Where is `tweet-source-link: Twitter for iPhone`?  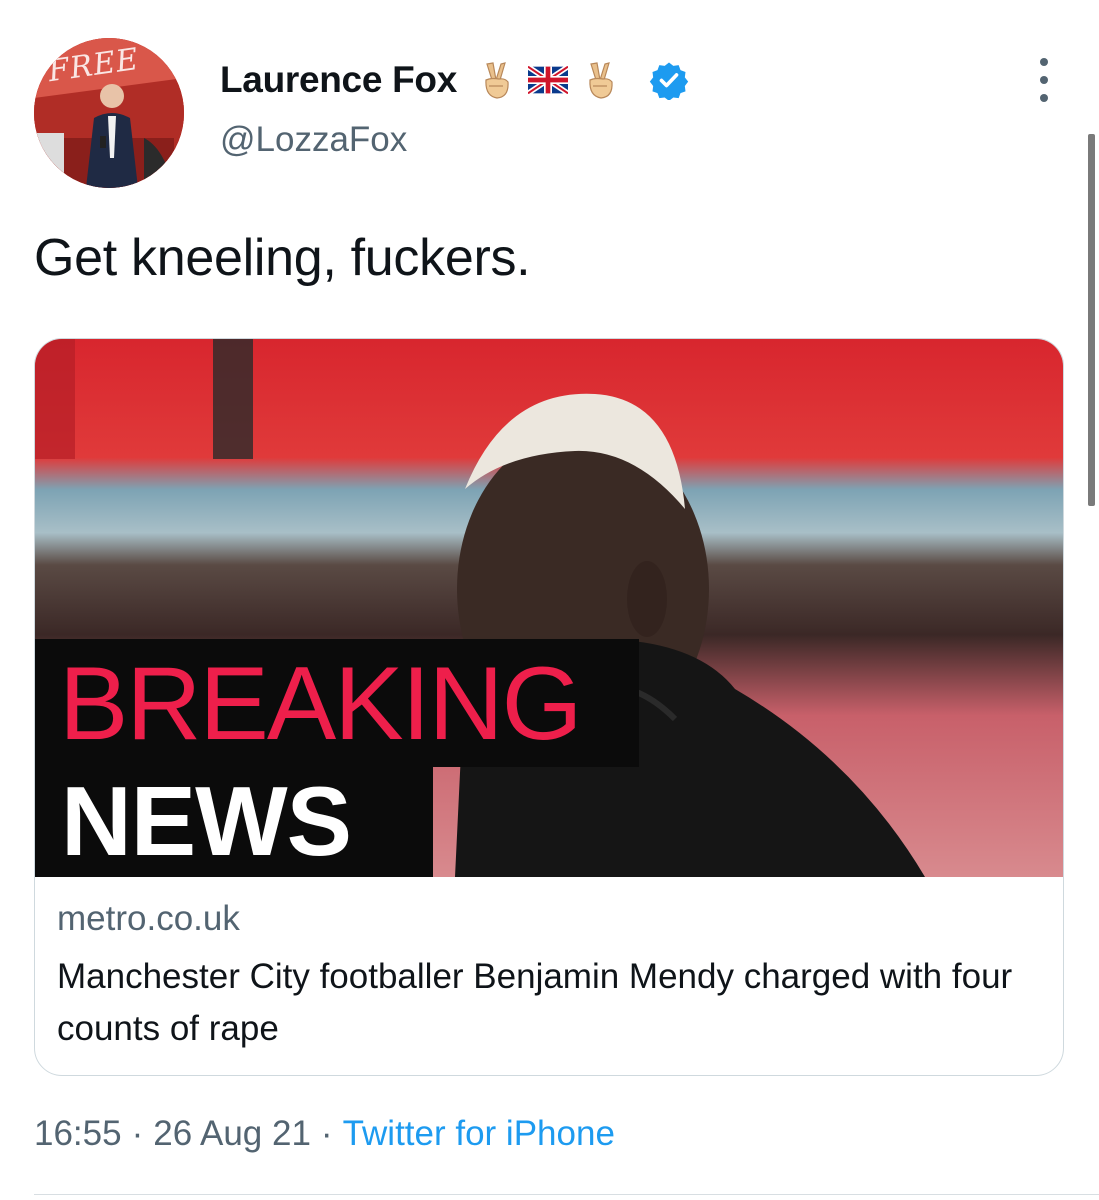
tweet-source-link: Twitter for iPhone is located at coordinates (479, 1134).